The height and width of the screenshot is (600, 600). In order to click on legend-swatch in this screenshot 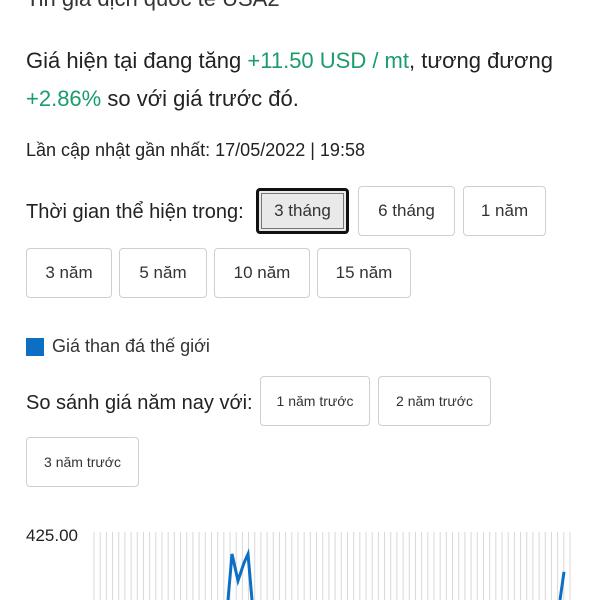, I will do `click(35, 346)`.